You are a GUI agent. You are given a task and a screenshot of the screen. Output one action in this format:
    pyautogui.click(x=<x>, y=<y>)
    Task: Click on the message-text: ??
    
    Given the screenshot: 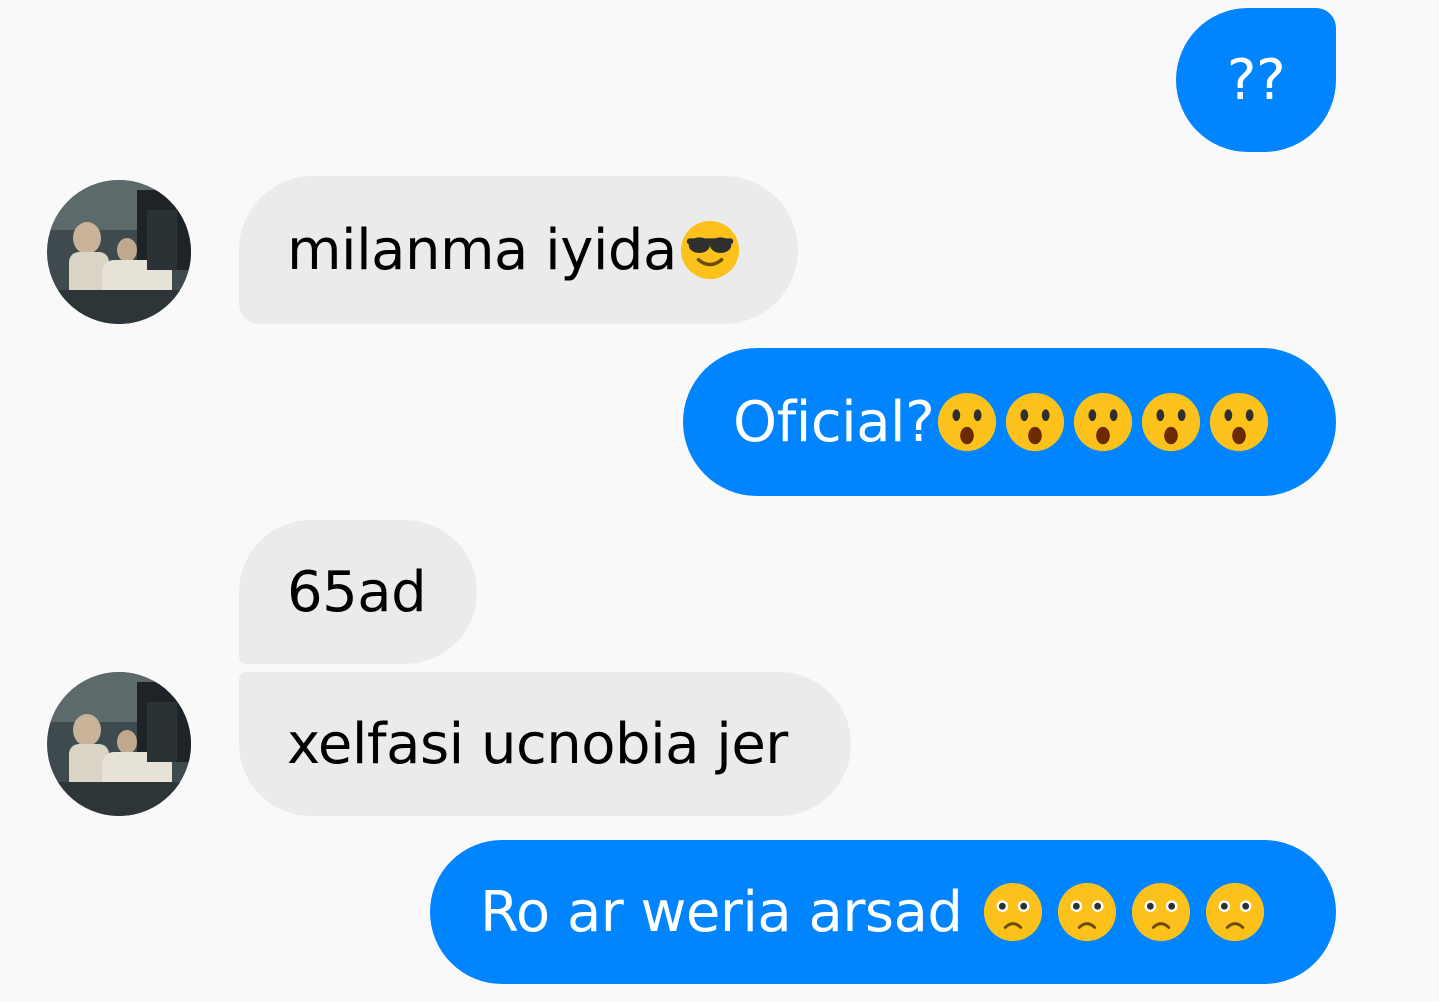 What is the action you would take?
    pyautogui.click(x=1256, y=80)
    